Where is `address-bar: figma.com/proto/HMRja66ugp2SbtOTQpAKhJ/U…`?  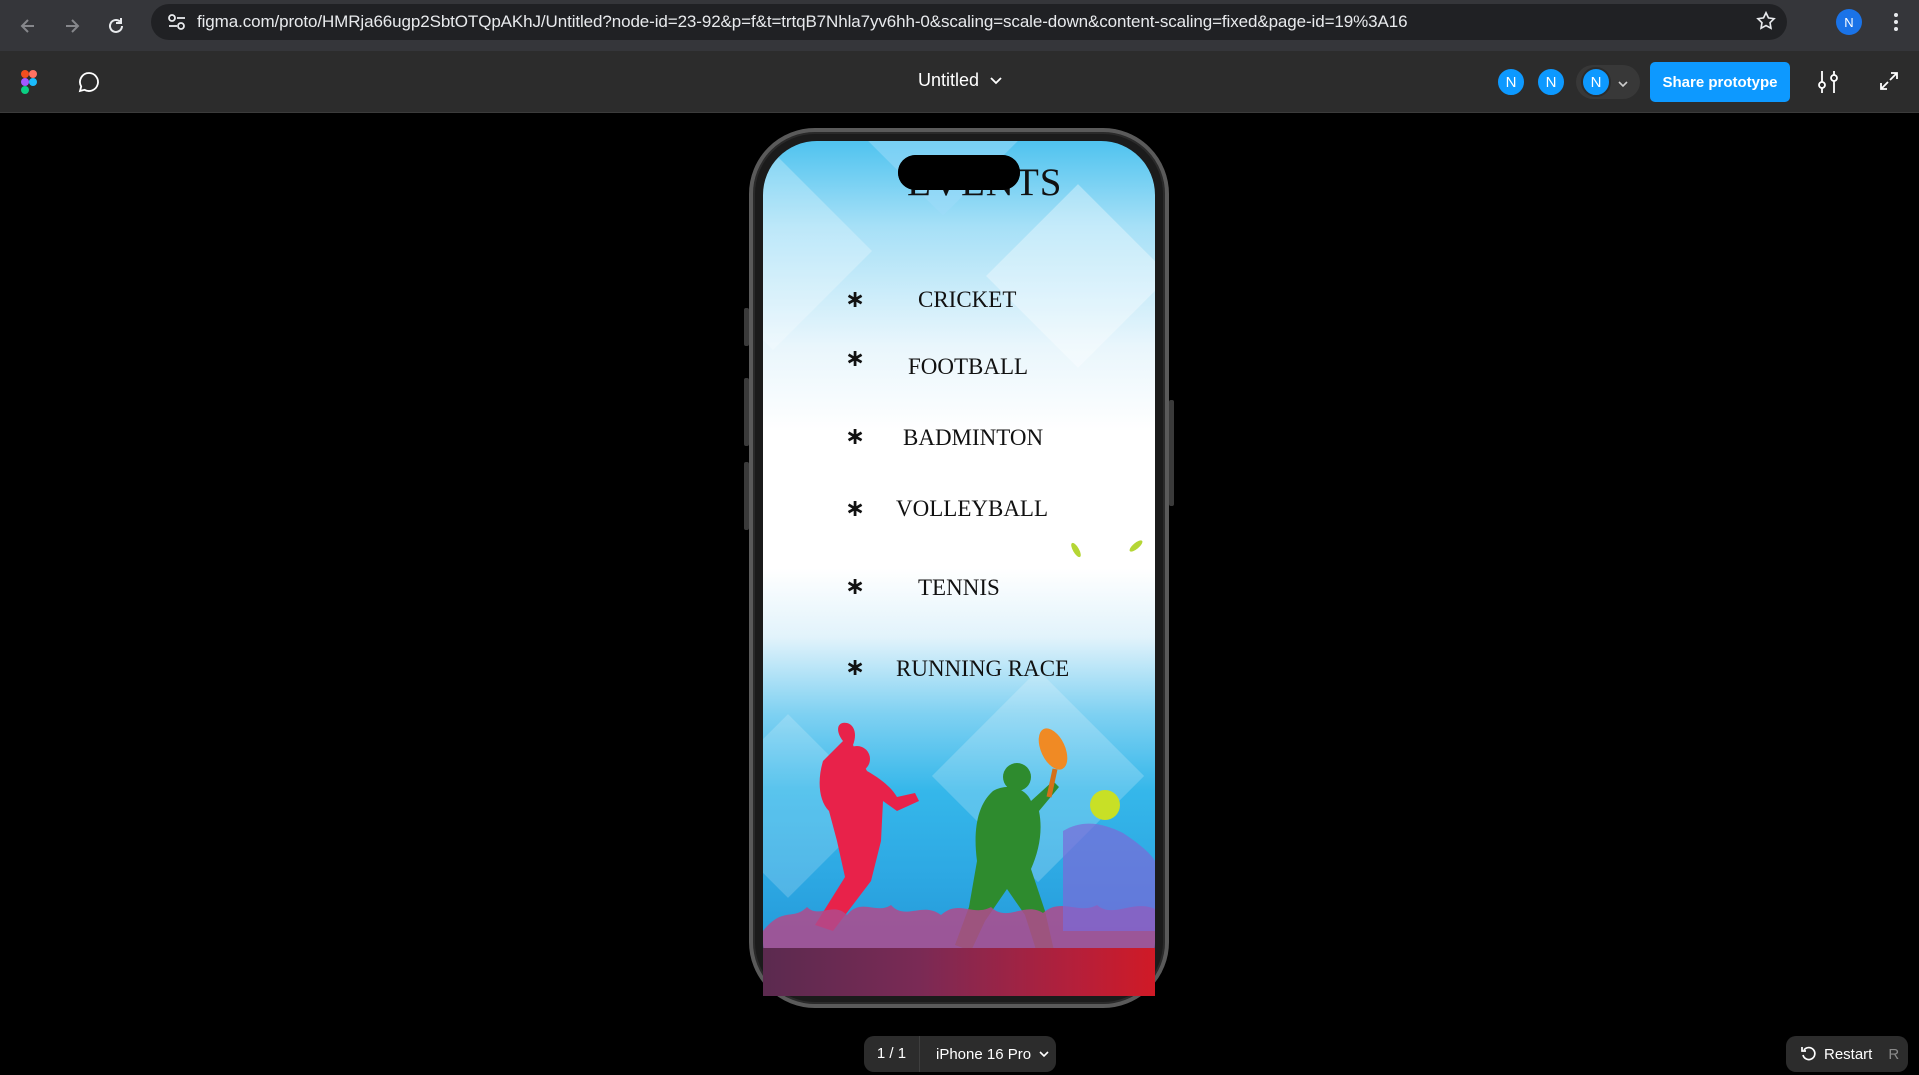 address-bar: figma.com/proto/HMRja66ugp2SbtOTQpAKhJ/U… is located at coordinates (969, 22).